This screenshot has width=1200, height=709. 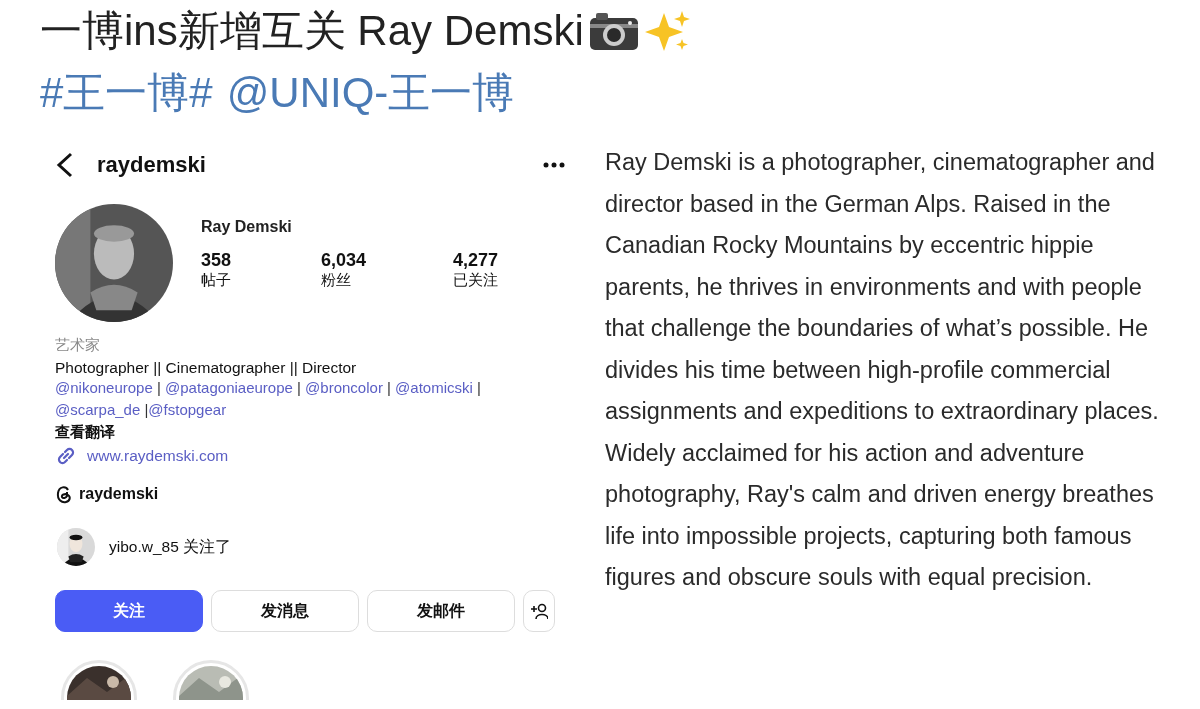 What do you see at coordinates (64, 494) in the screenshot?
I see `threads-icon` at bounding box center [64, 494].